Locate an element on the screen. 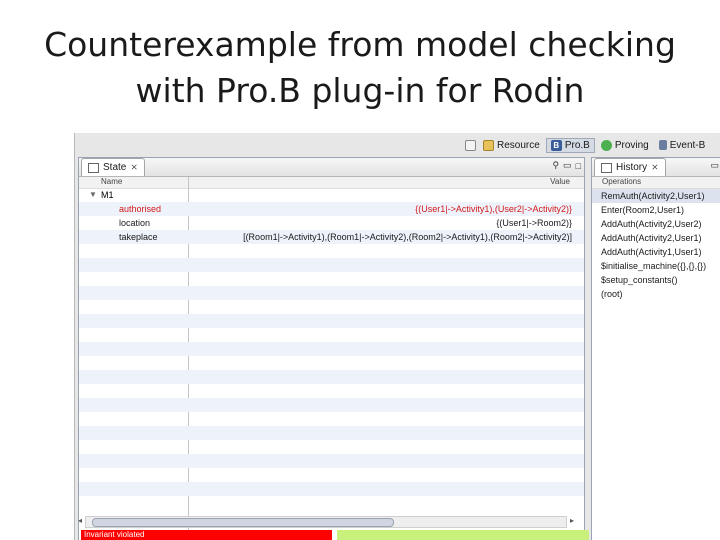  list-item: RemAuth(Activity2,User1) is located at coordinates (656, 196).